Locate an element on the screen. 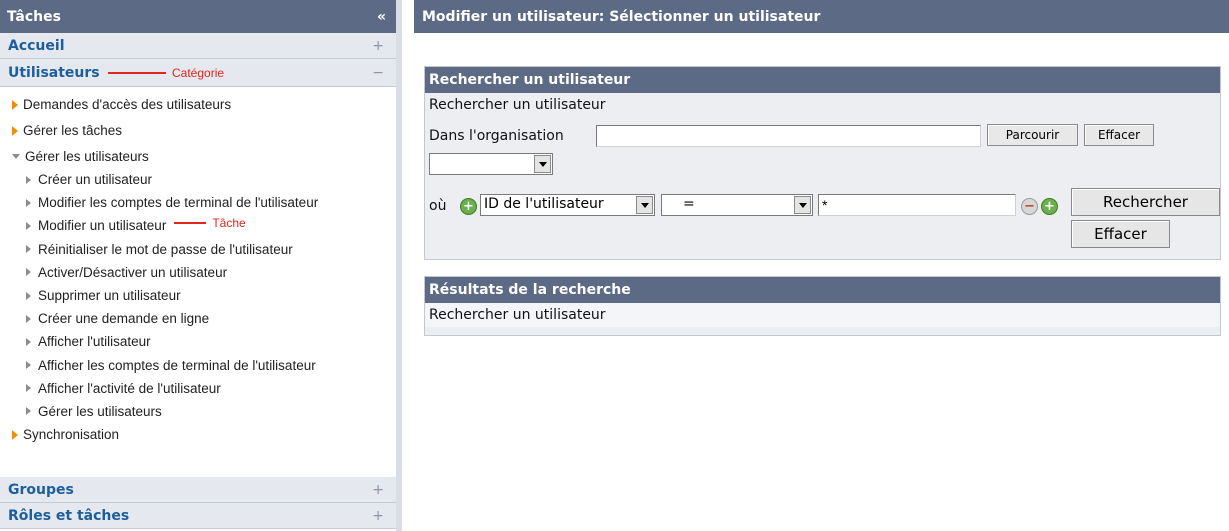 This screenshot has height=531, width=1229. subtask-item: Activer/Désactiver un utilisateur is located at coordinates (198, 272).